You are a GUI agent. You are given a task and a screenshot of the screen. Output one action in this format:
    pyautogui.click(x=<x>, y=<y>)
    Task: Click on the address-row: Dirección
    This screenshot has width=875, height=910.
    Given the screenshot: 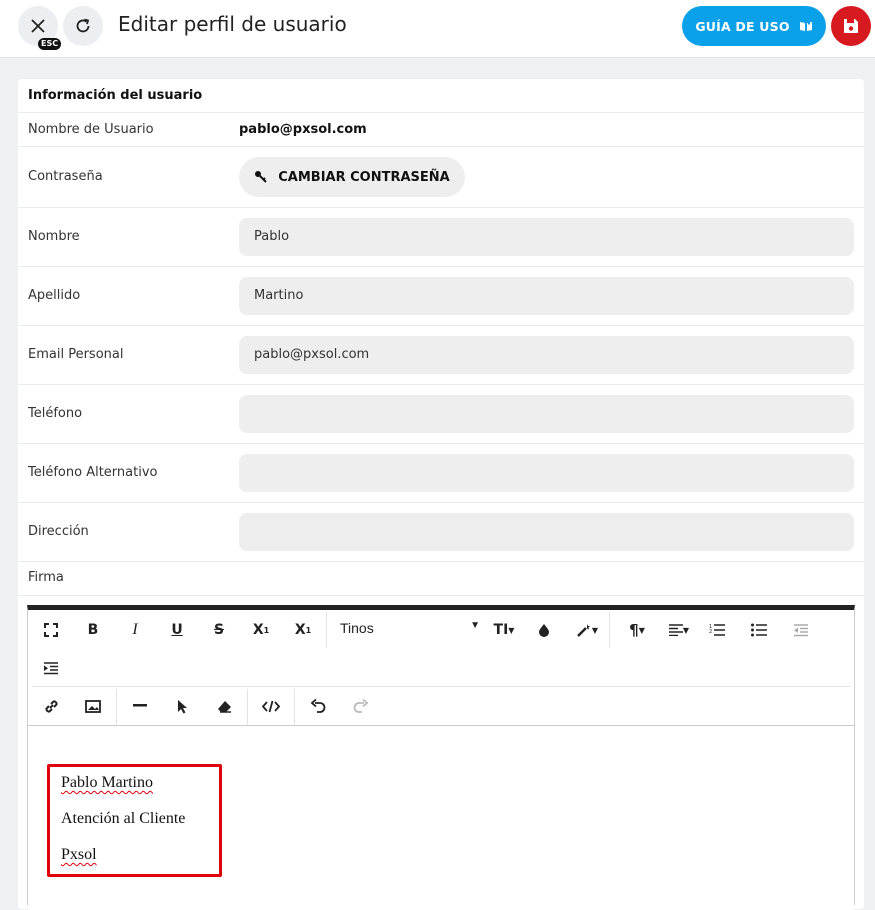 What is the action you would take?
    pyautogui.click(x=441, y=532)
    